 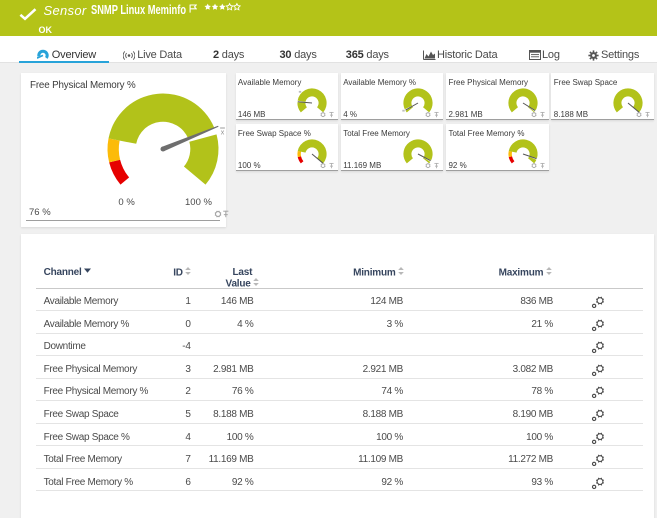 I want to click on svg-text: x, so click(x=223, y=132).